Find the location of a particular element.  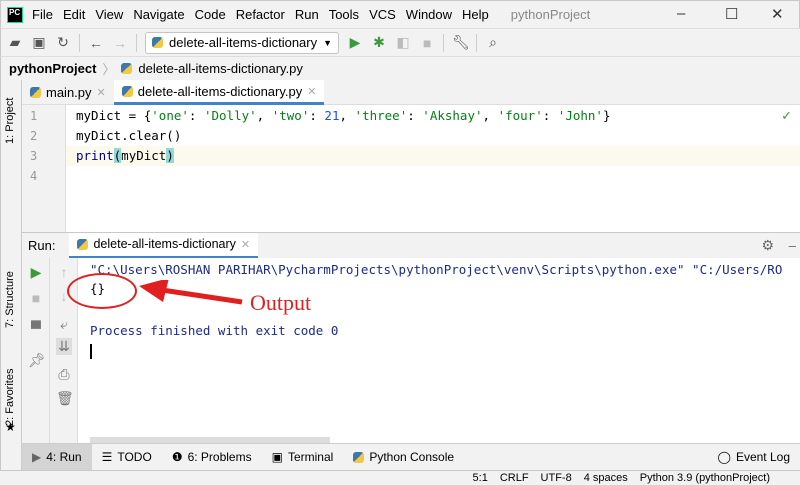

back-icon: ← is located at coordinates (96, 43).